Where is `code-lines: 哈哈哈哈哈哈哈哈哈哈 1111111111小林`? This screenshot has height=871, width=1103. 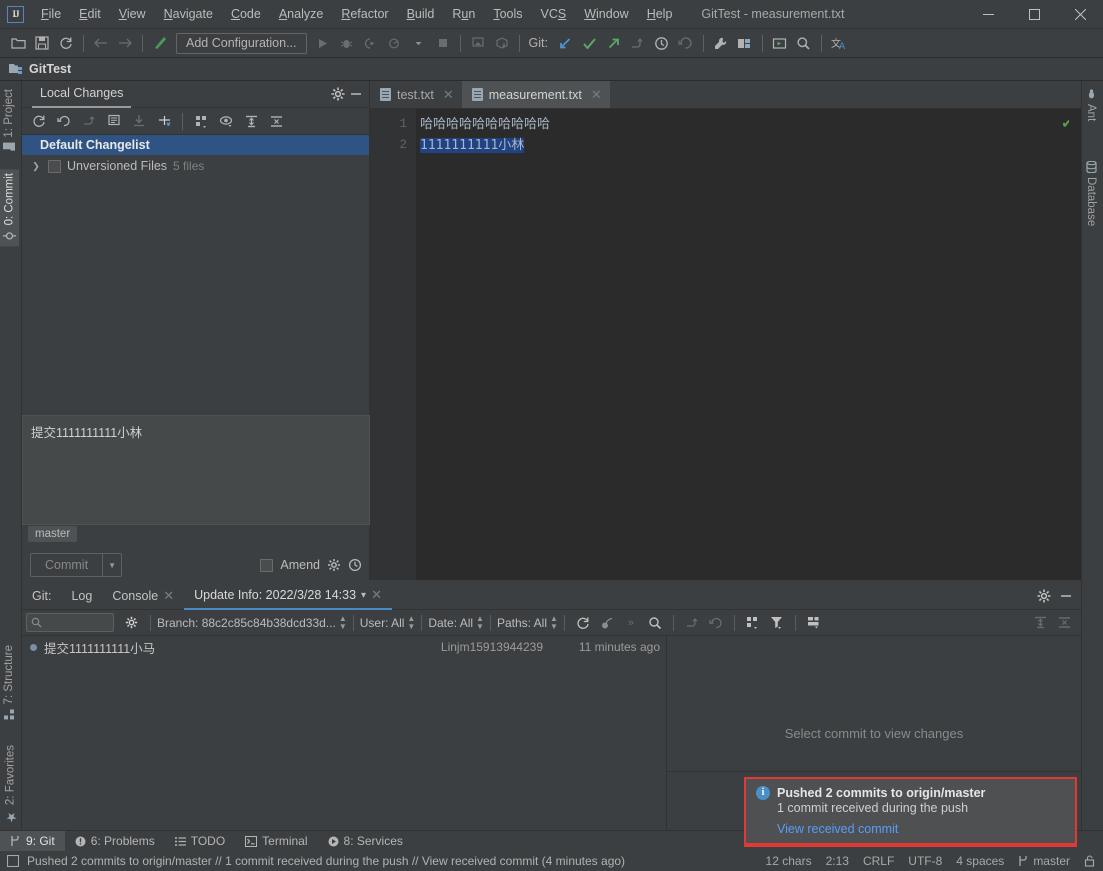 code-lines: 哈哈哈哈哈哈哈哈哈哈 1111111111小林 is located at coordinates (737, 135).